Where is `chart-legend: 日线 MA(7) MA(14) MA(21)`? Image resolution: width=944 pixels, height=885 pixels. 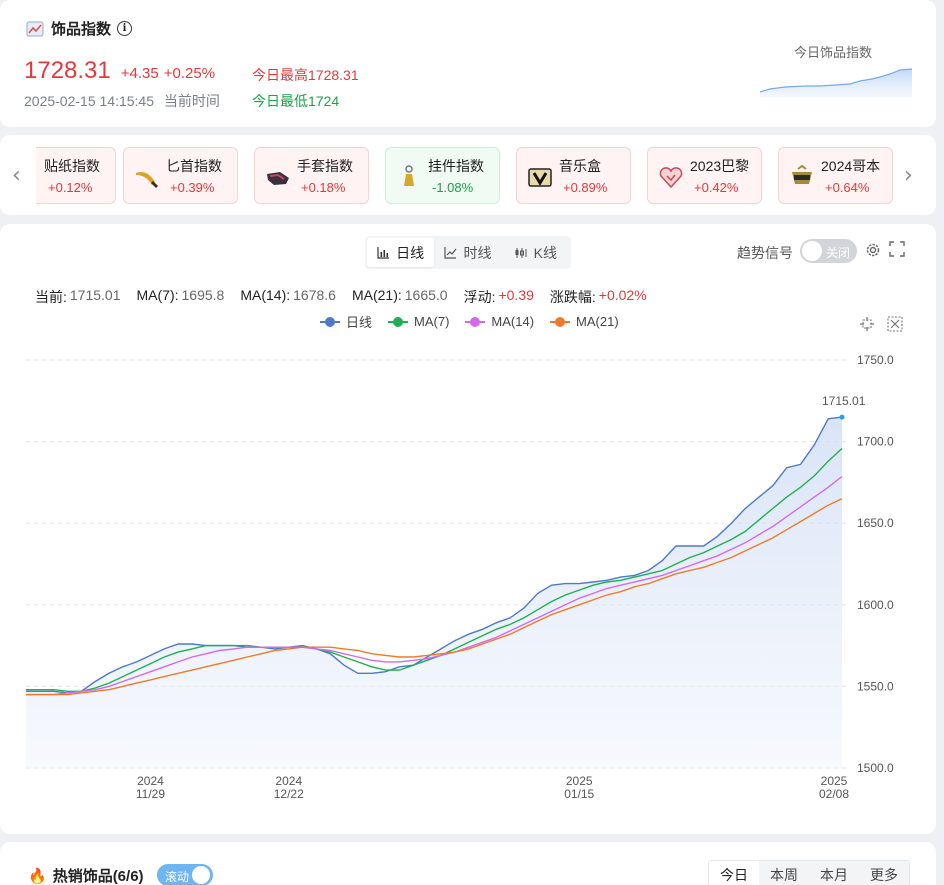
chart-legend: 日线 MA(7) MA(14) MA(21) is located at coordinates (477, 321).